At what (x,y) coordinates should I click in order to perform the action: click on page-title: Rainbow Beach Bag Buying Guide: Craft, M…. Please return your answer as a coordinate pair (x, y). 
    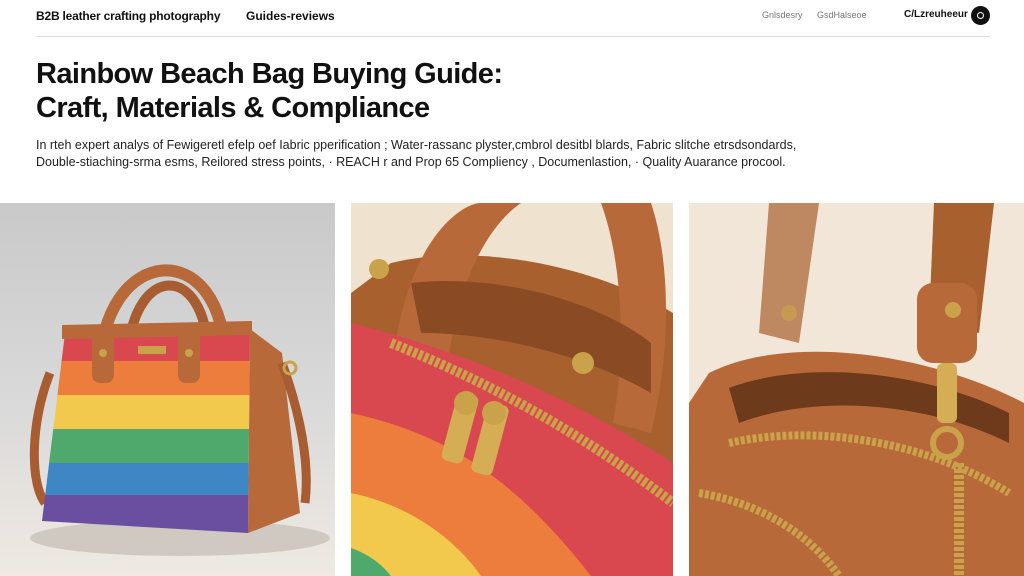
    Looking at the image, I should click on (386, 91).